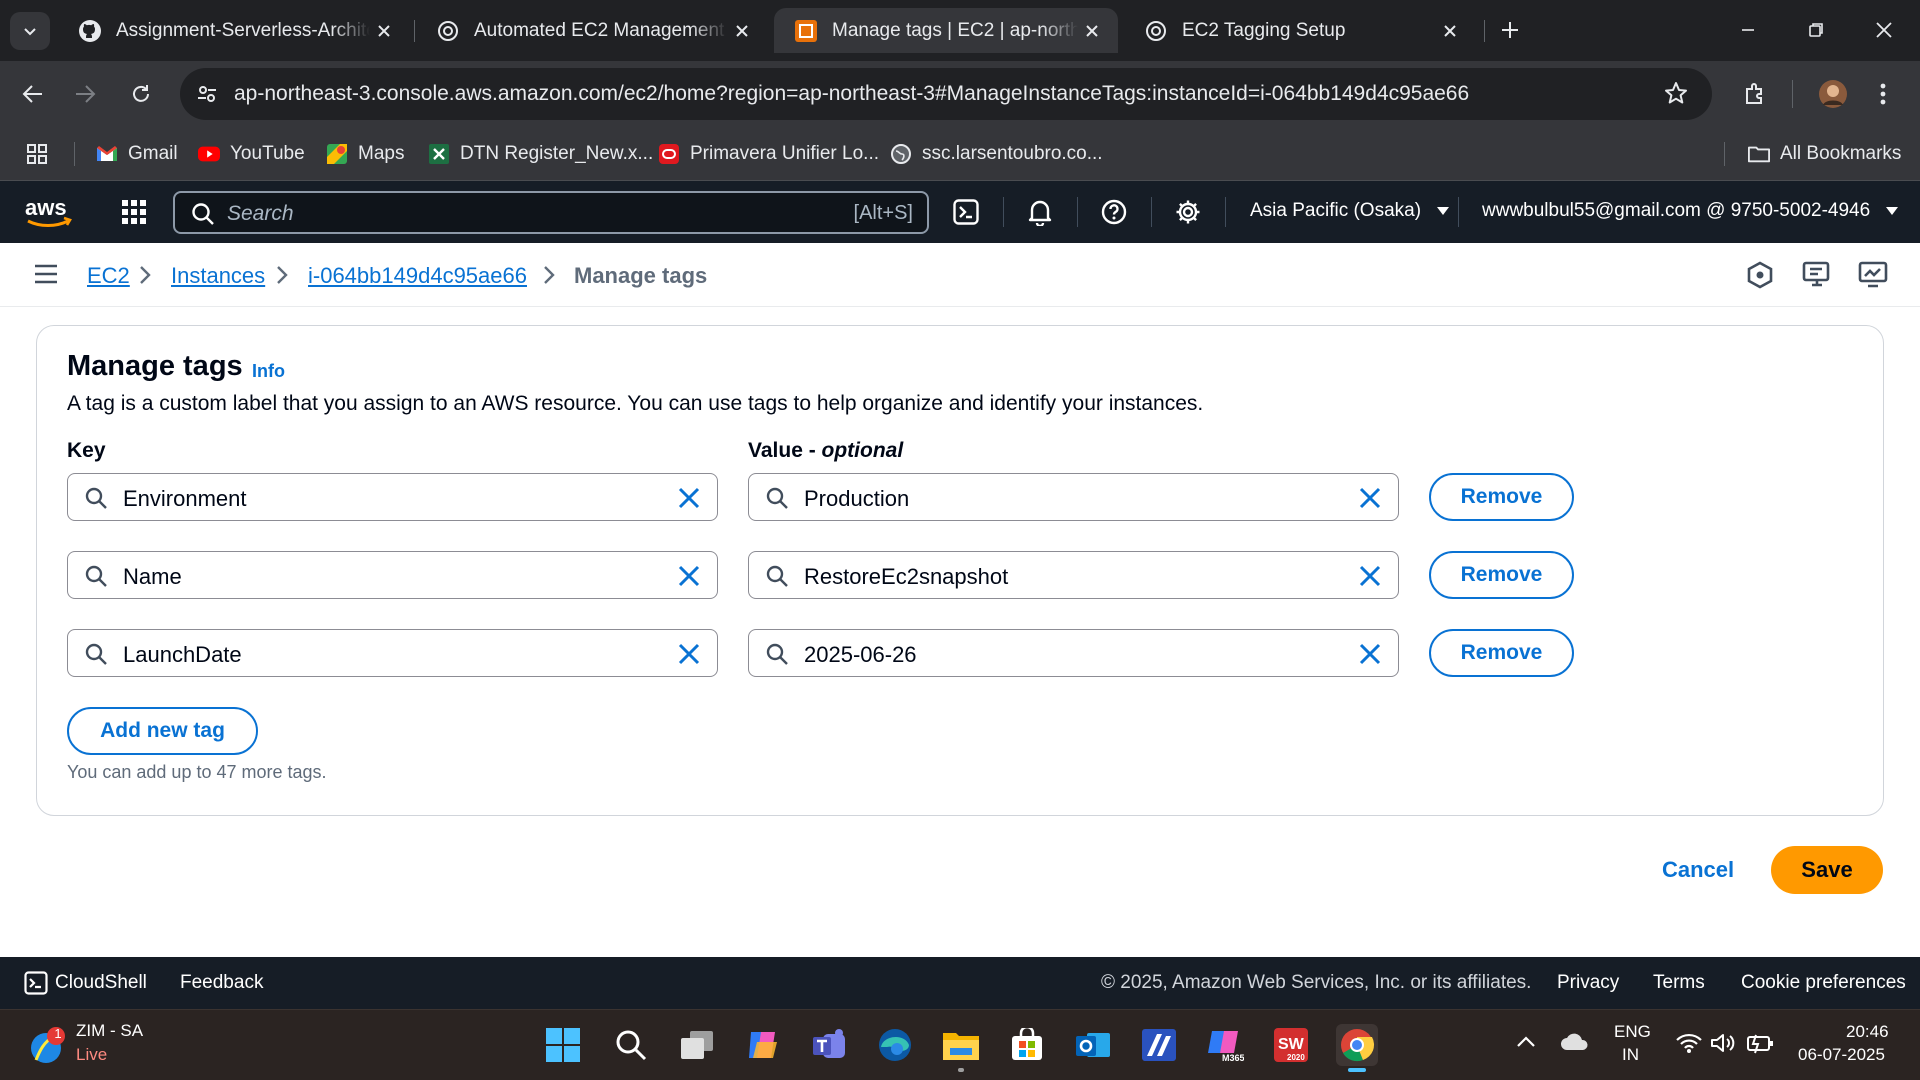 Image resolution: width=1920 pixels, height=1080 pixels. I want to click on wifi-icon, so click(1689, 1043).